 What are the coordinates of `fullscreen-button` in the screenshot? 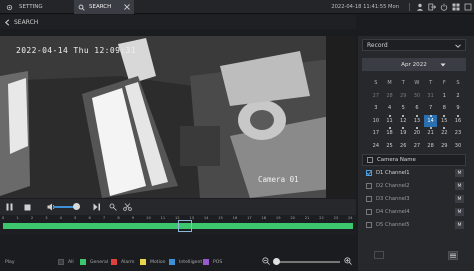 It's located at (468, 7).